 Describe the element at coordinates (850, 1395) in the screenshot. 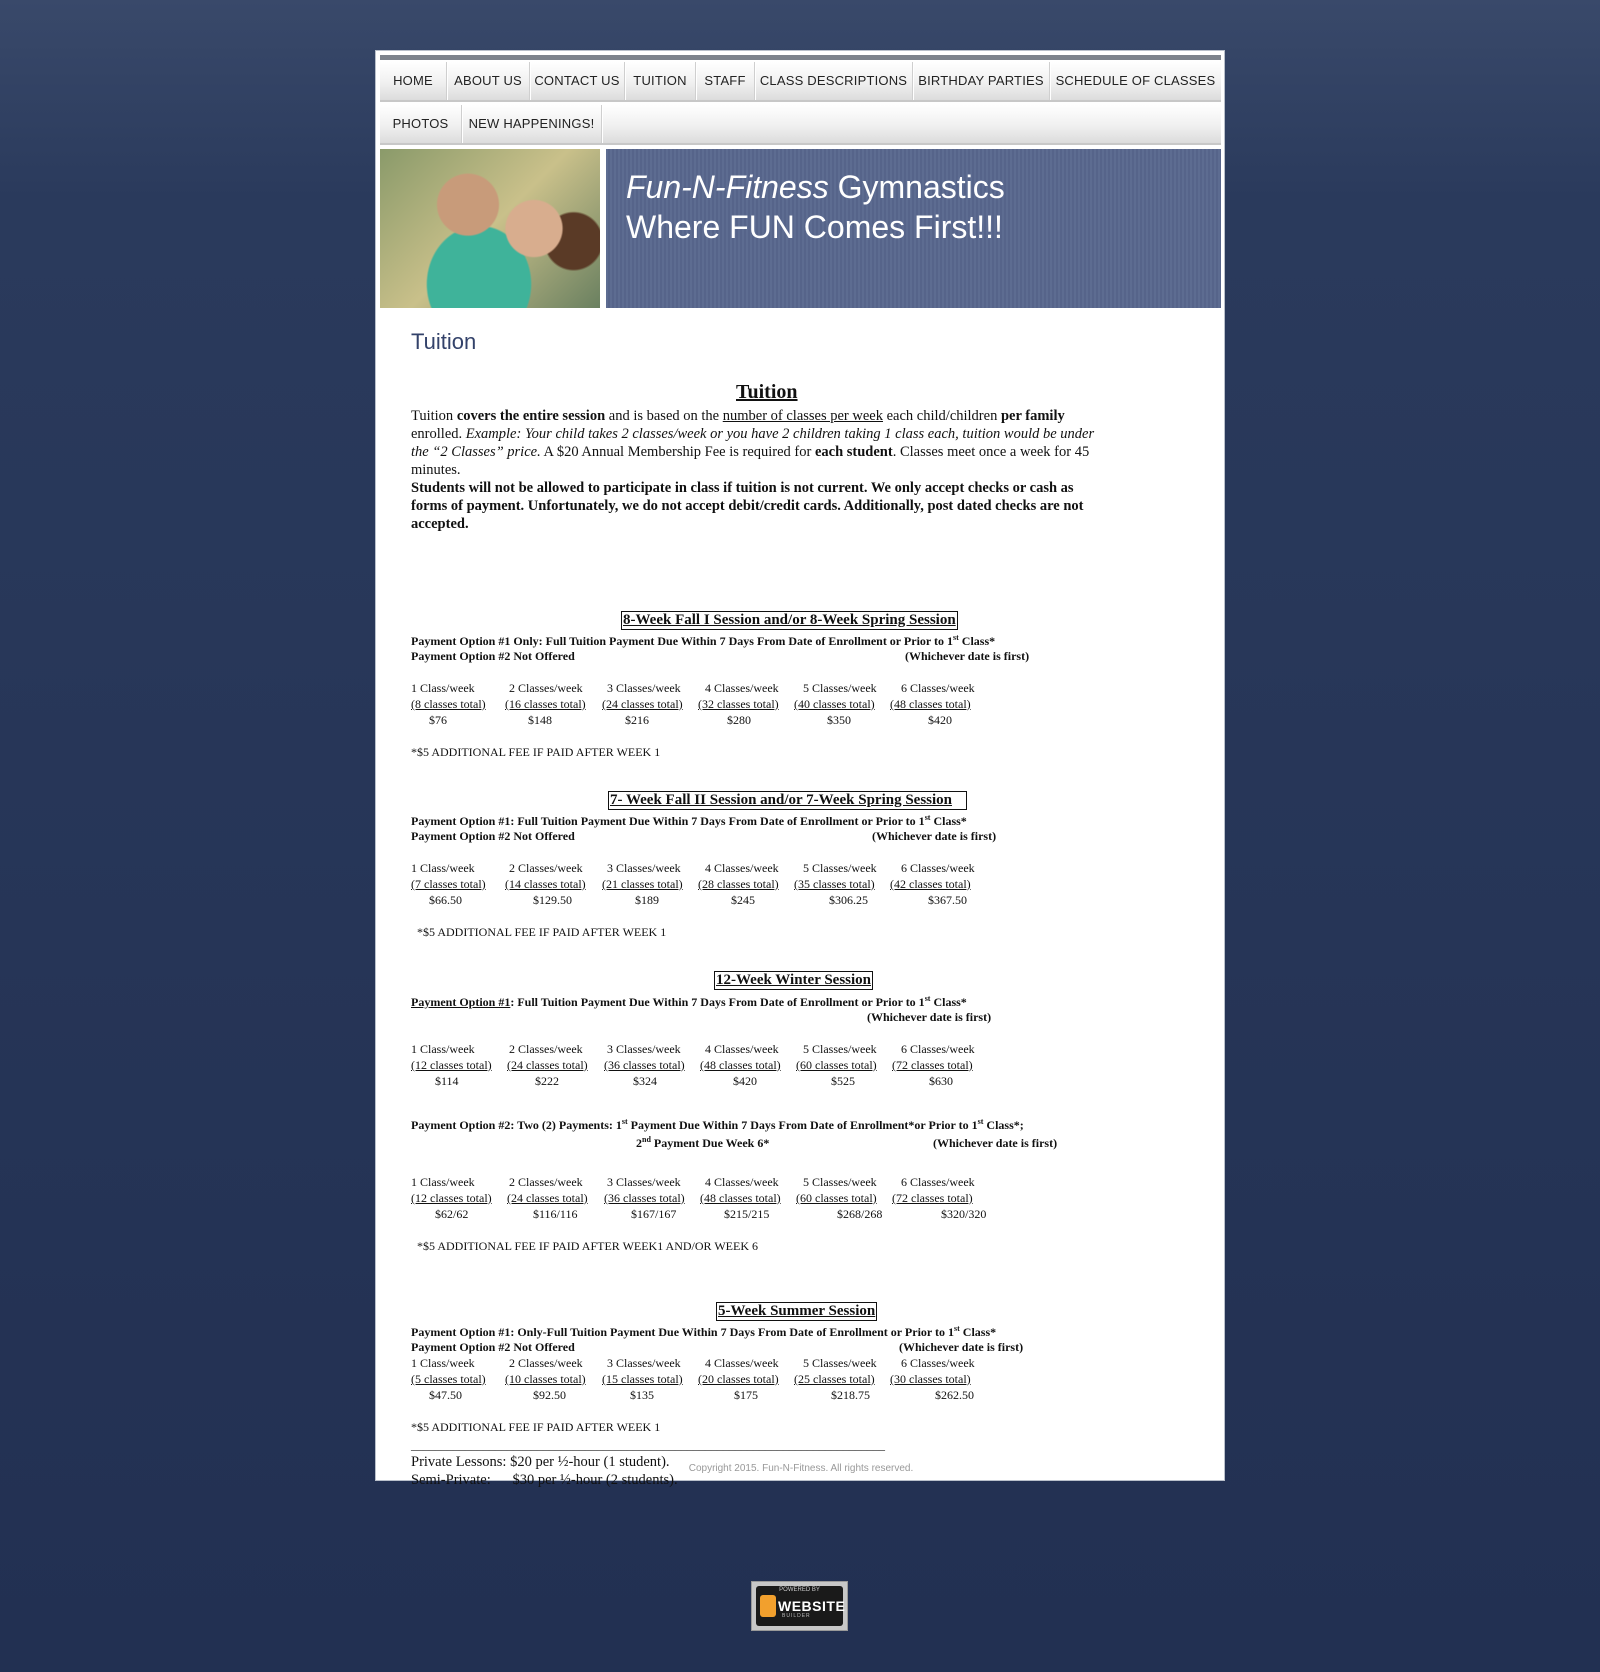

I see `s4-price-5: $218.75` at that location.